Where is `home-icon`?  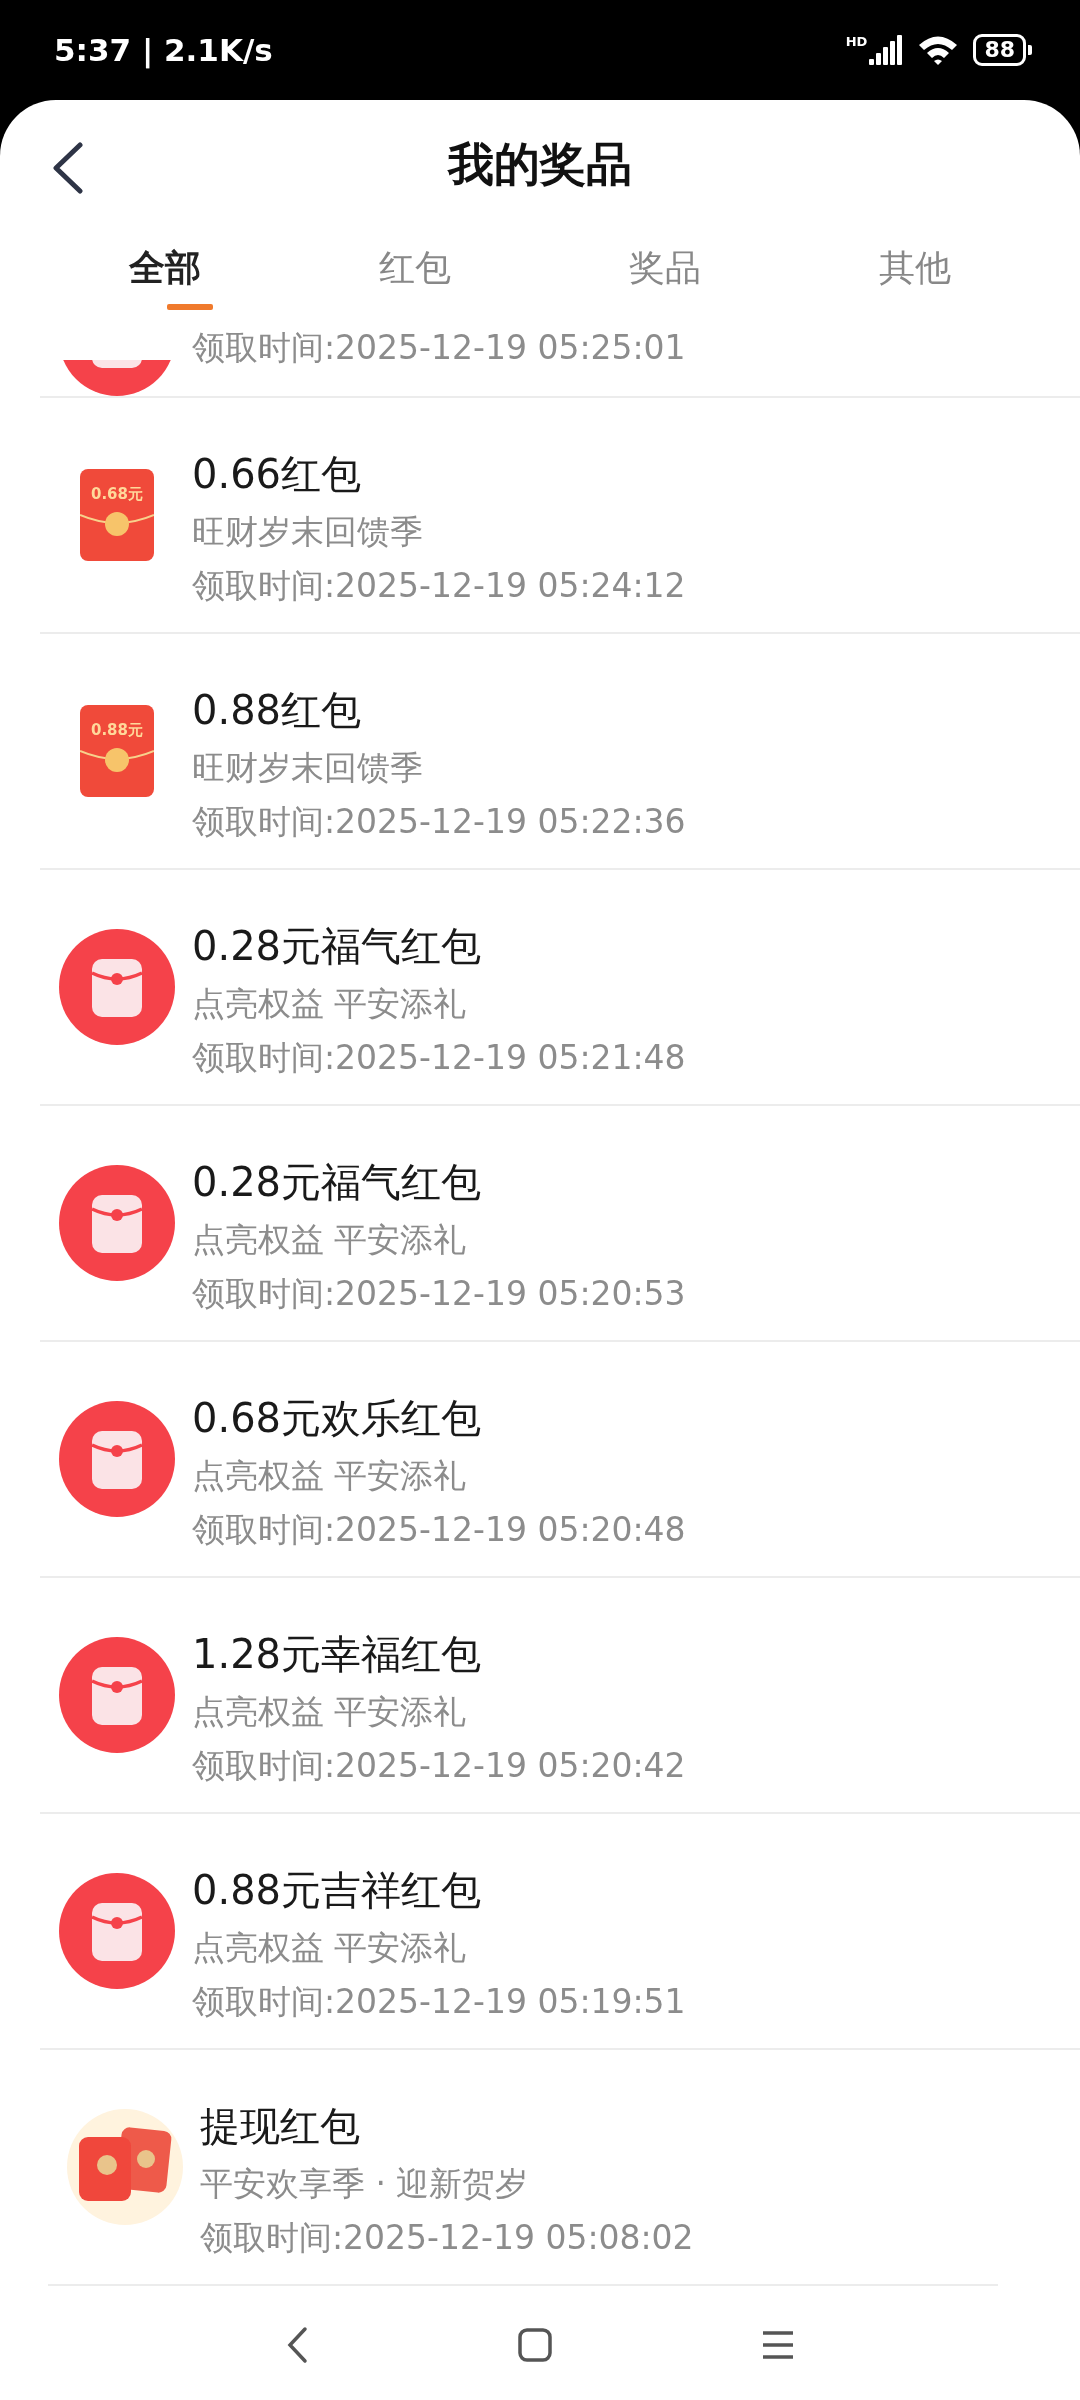
home-icon is located at coordinates (535, 2345).